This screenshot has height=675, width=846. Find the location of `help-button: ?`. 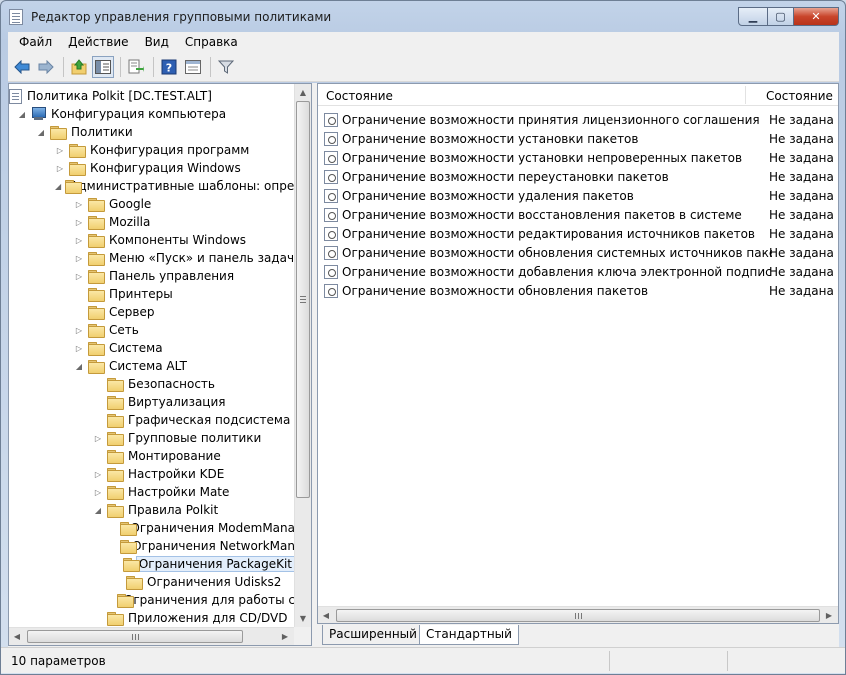

help-button: ? is located at coordinates (169, 67).